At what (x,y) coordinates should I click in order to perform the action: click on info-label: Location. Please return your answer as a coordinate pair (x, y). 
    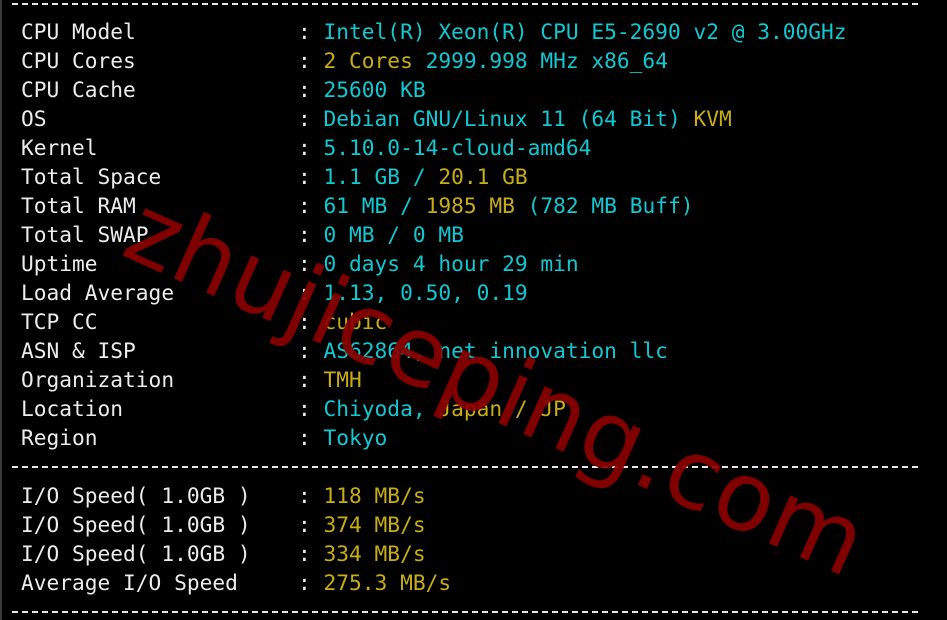
    Looking at the image, I should click on (72, 408).